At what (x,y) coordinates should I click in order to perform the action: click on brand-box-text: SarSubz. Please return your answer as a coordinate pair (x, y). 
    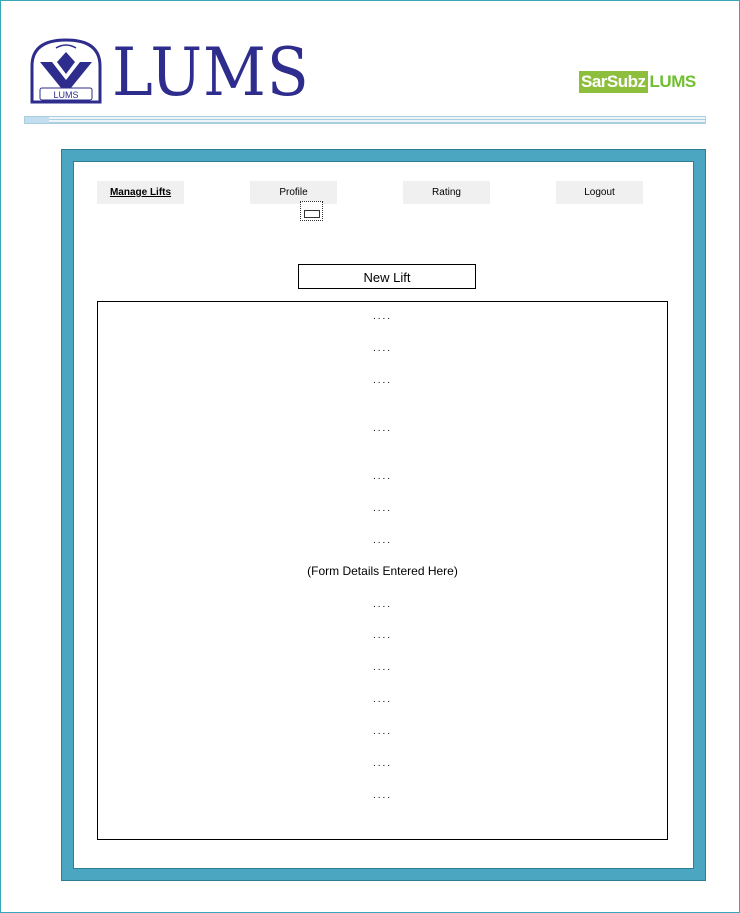
    Looking at the image, I should click on (613, 82).